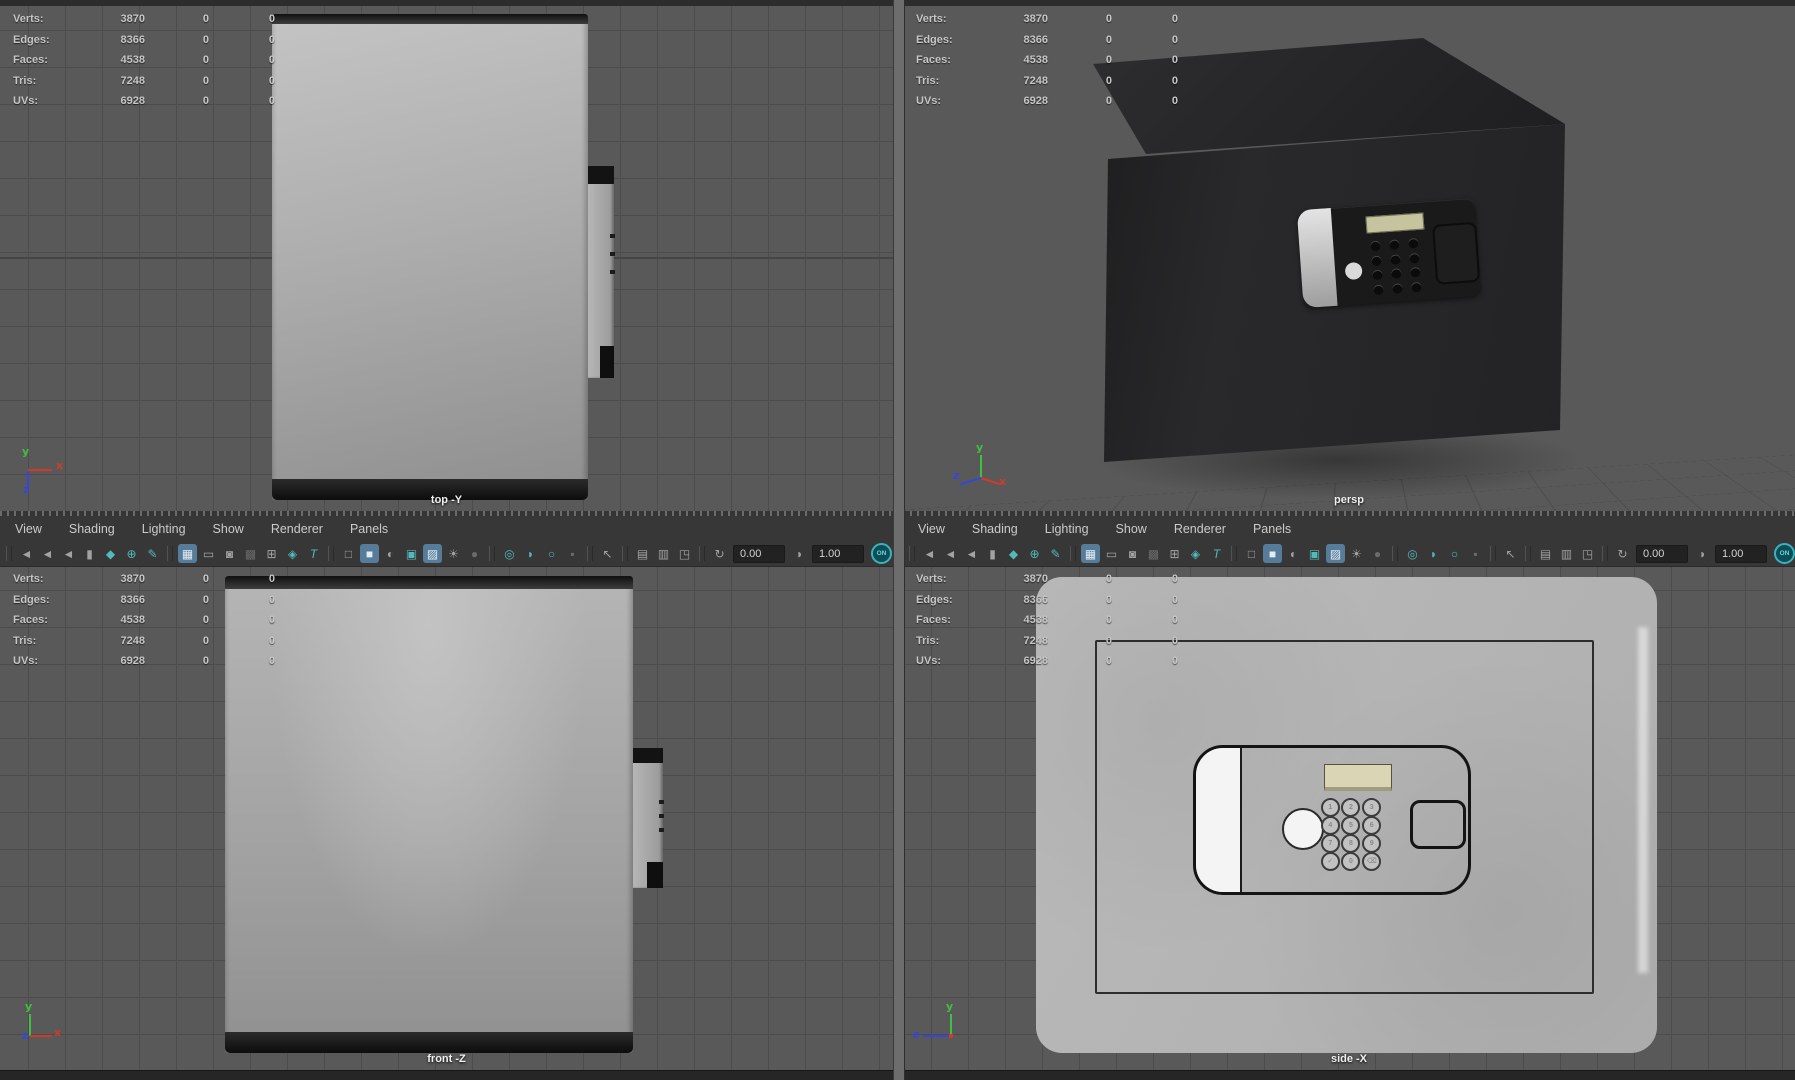 The height and width of the screenshot is (1080, 1795). I want to click on vertical-pane-splitter, so click(899, 540).